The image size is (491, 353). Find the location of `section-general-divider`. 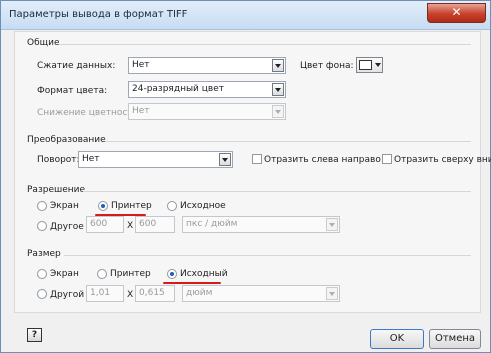

section-general-divider is located at coordinates (265, 44).